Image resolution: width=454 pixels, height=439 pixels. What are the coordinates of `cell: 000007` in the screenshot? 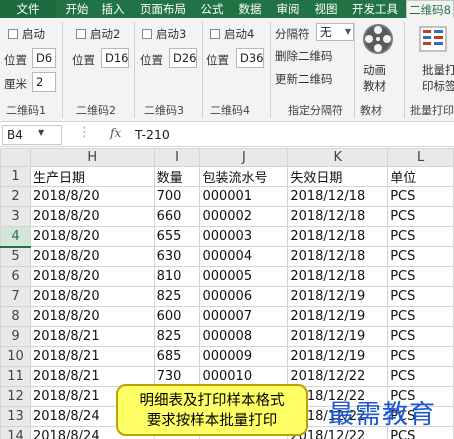 It's located at (244, 316).